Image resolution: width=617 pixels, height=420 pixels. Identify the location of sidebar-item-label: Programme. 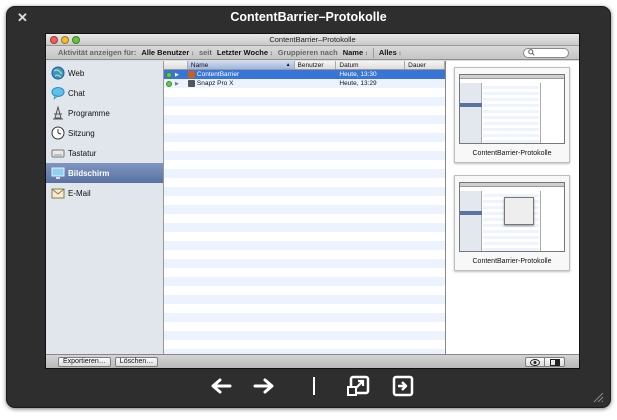
(89, 113).